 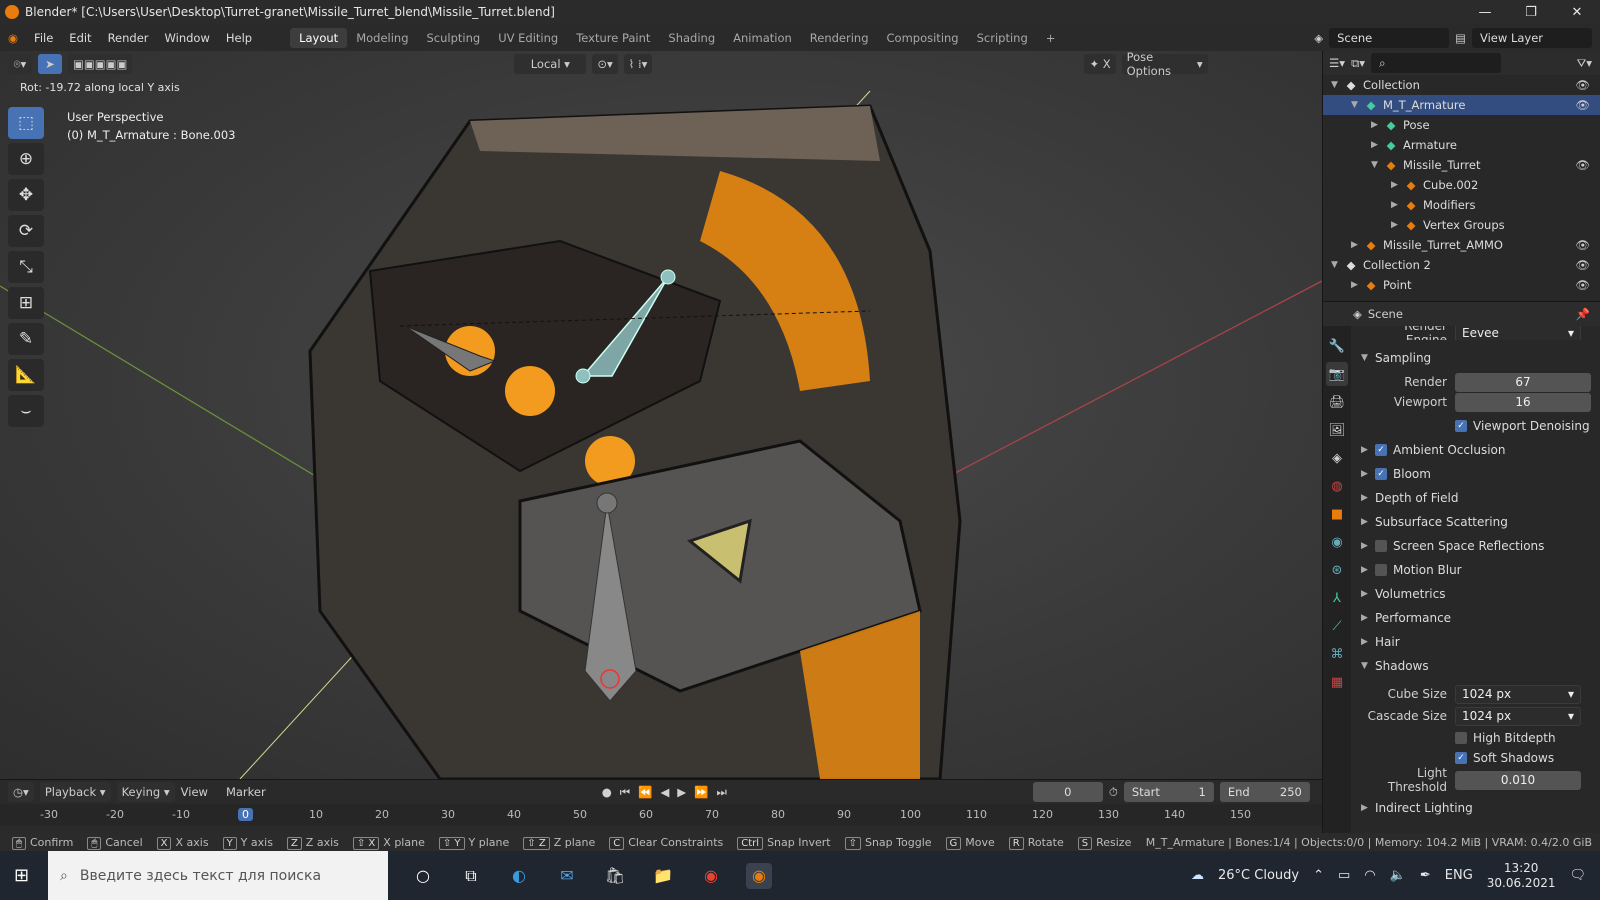 What do you see at coordinates (528, 38) in the screenshot?
I see `tab-uv-editing: UV Editing` at bounding box center [528, 38].